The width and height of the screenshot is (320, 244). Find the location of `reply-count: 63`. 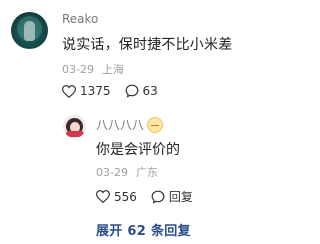

reply-count: 63 is located at coordinates (150, 91).